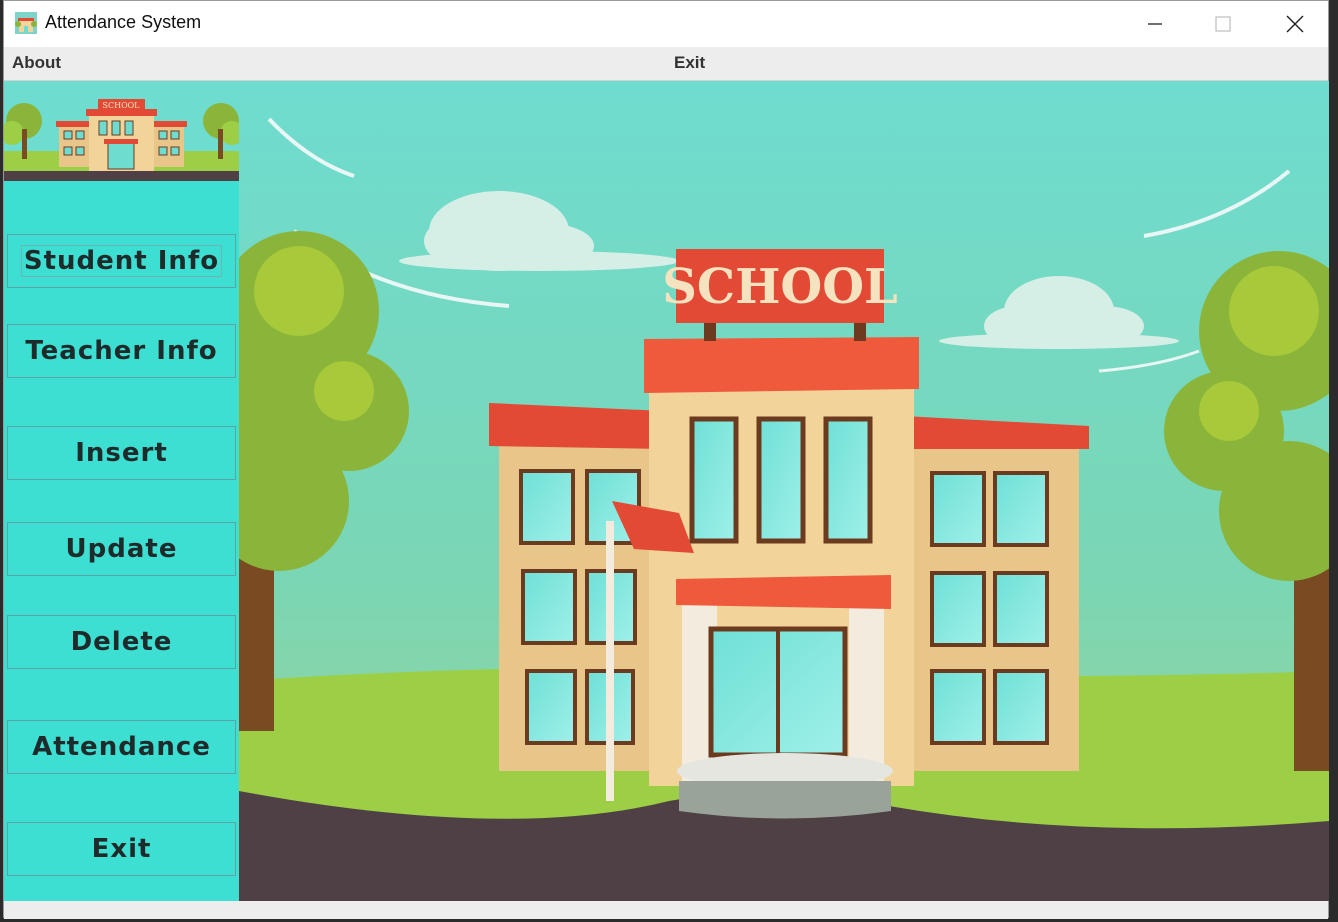 Image resolution: width=1338 pixels, height=922 pixels. What do you see at coordinates (666, 910) in the screenshot?
I see `status-bar` at bounding box center [666, 910].